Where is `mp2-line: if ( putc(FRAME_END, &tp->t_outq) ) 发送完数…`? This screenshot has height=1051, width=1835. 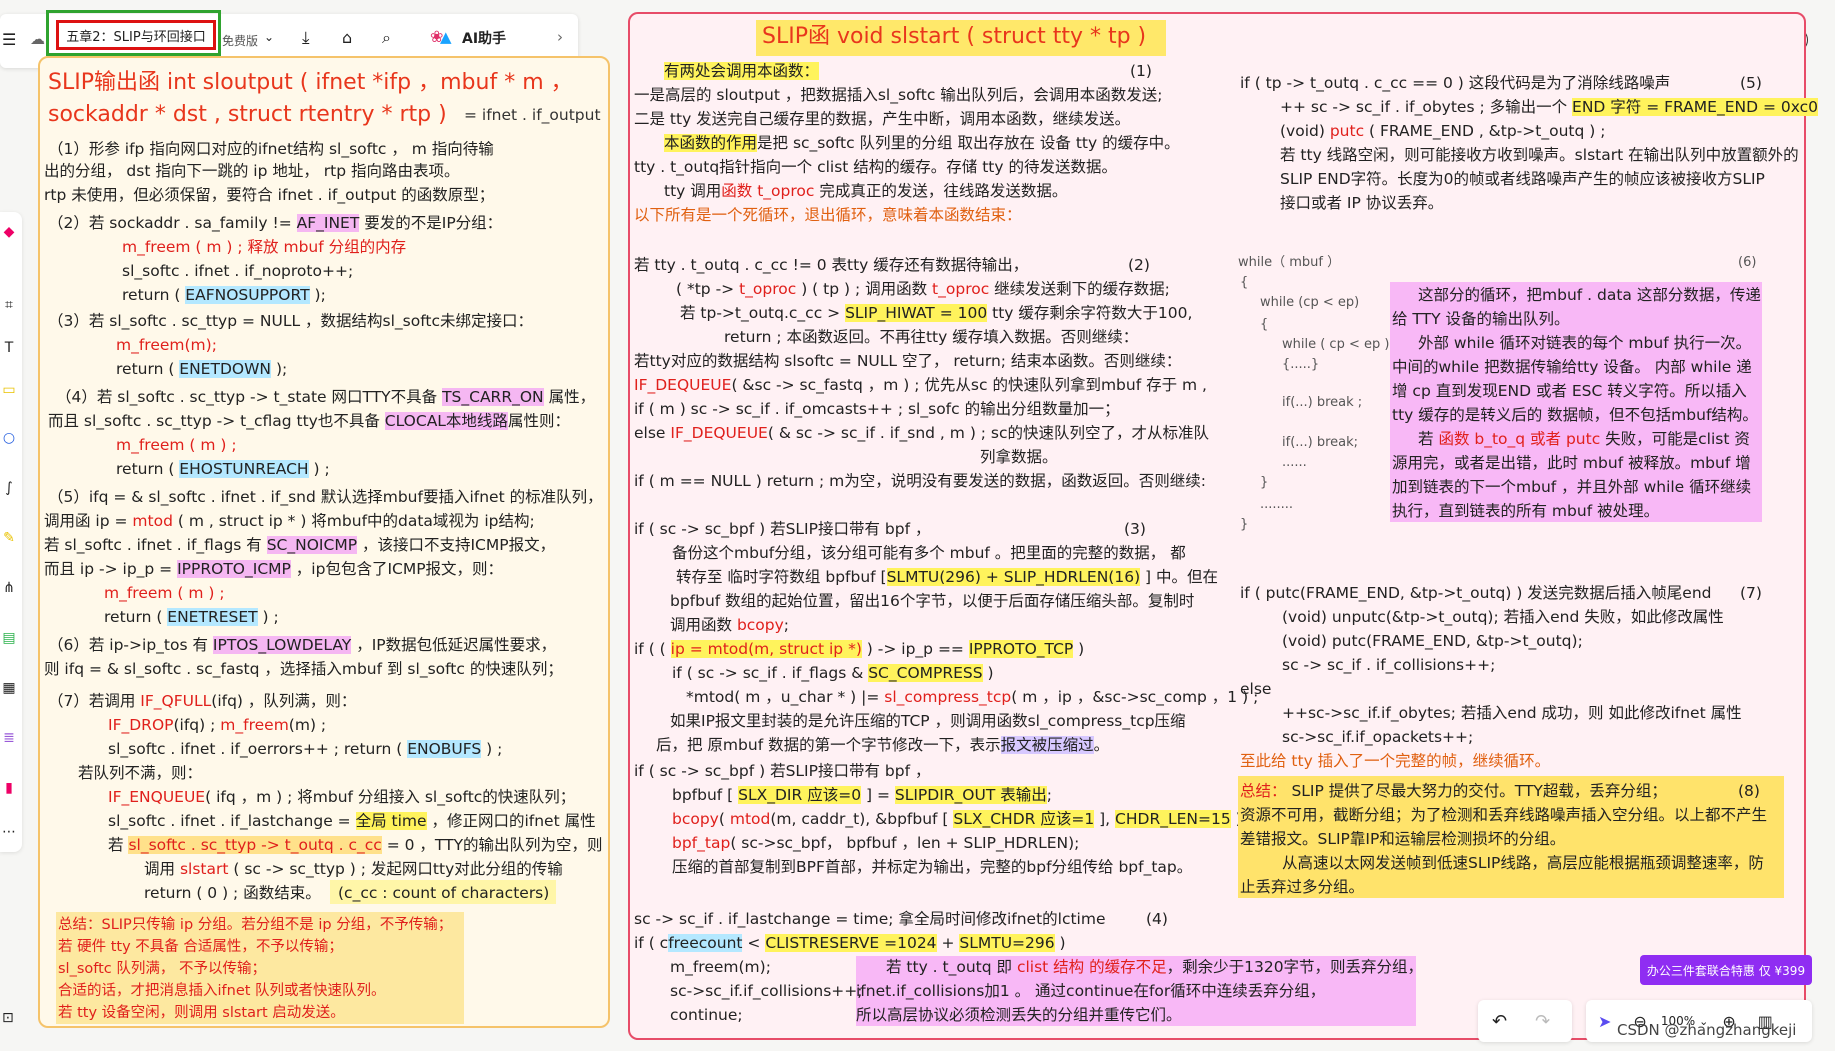 mp2-line: if ( putc(FRAME_END, &tp->t_outq) ) 发送完数… is located at coordinates (1476, 593).